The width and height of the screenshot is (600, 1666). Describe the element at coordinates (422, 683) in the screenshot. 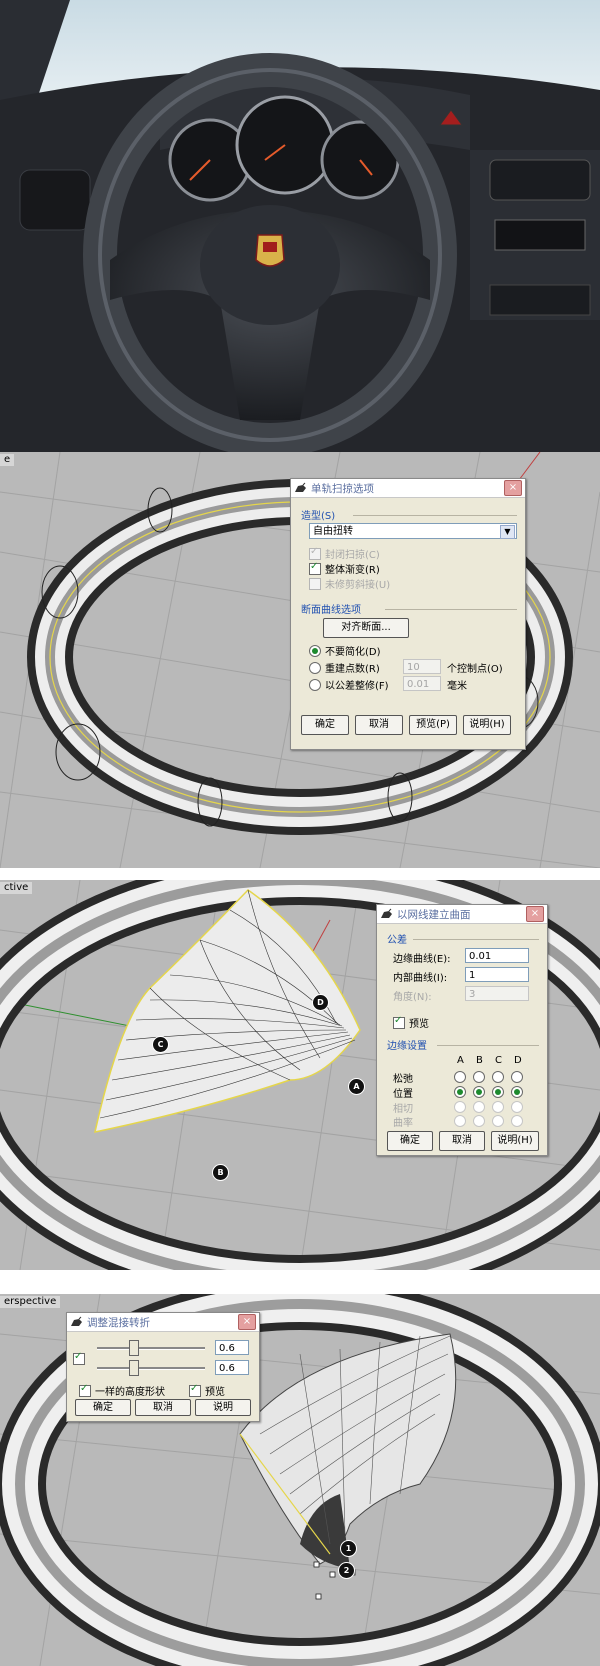

I see `refit-tolerance-field: 0.01` at that location.